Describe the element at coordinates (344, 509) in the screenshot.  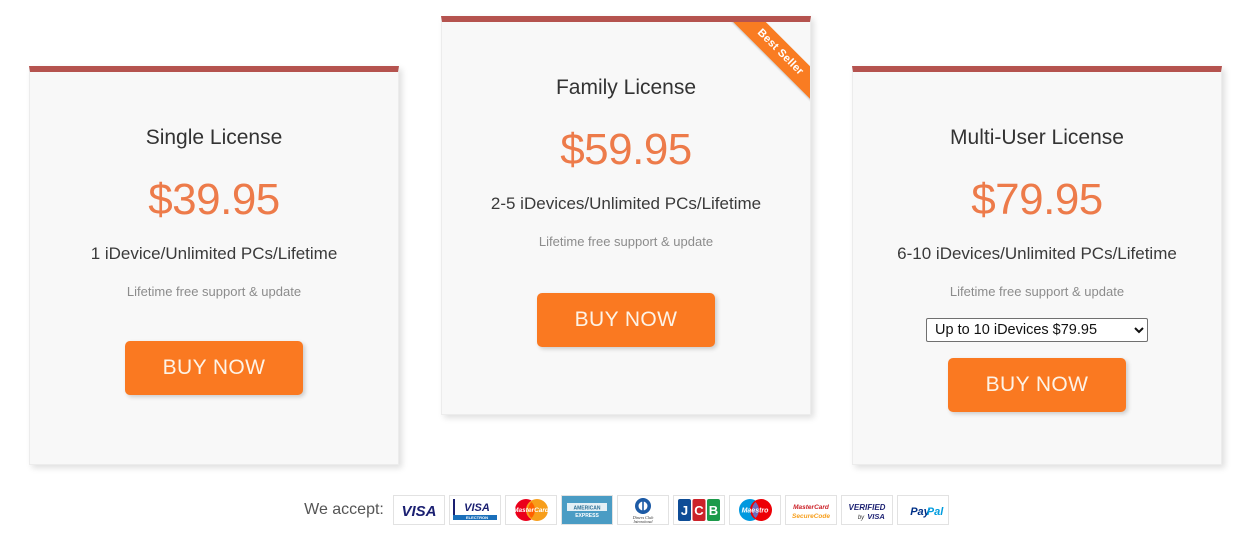
I see `we-accept-label: We accept:` at that location.